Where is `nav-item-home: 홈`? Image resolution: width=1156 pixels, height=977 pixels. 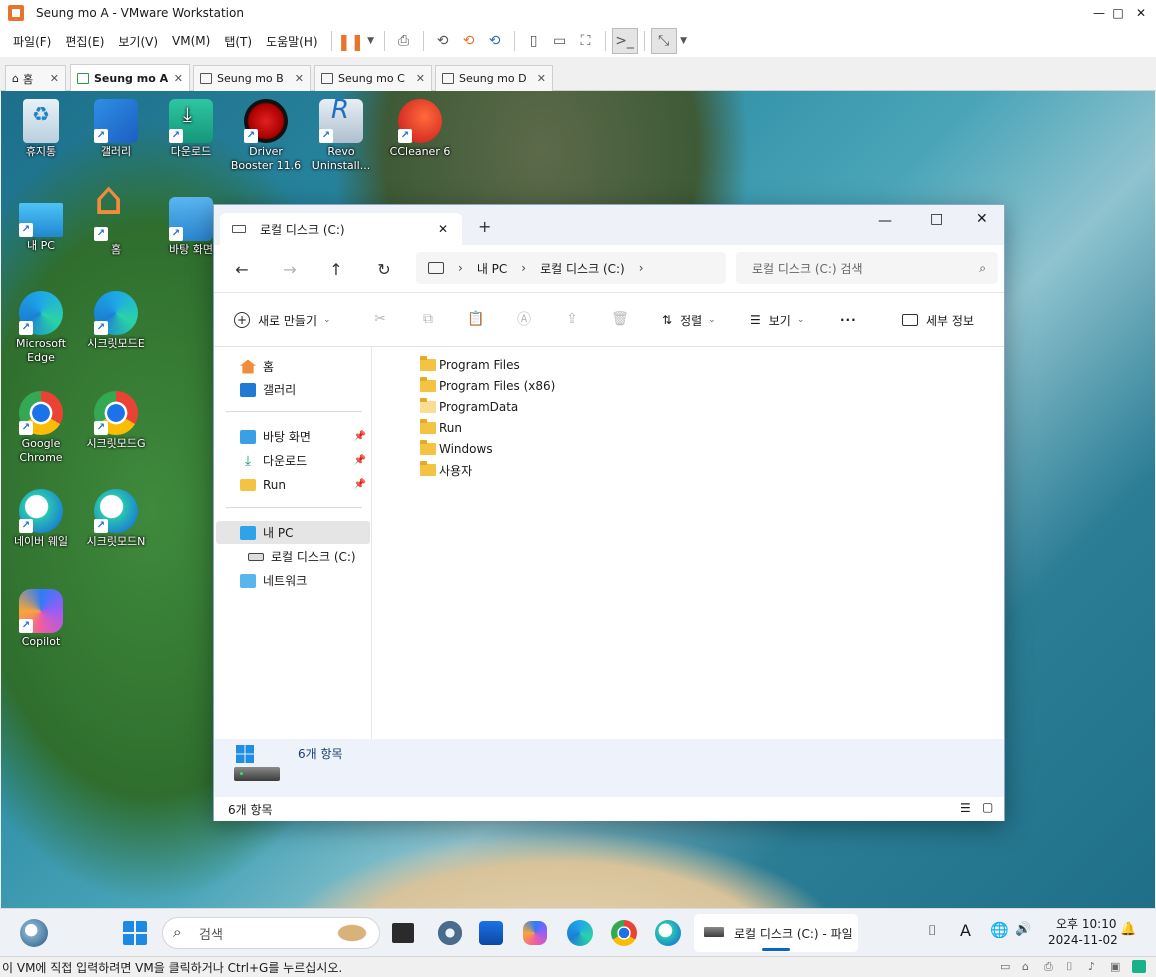 nav-item-home: 홈 is located at coordinates (293, 366).